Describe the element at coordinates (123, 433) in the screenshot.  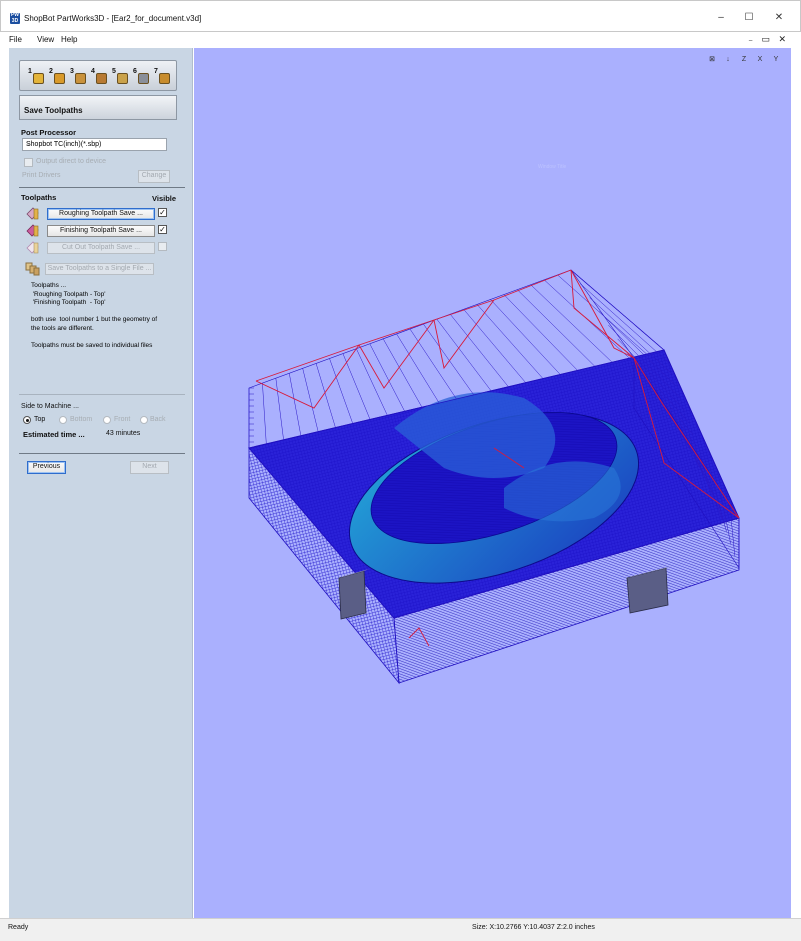
I see `estimated-time-value: 43 minutes` at that location.